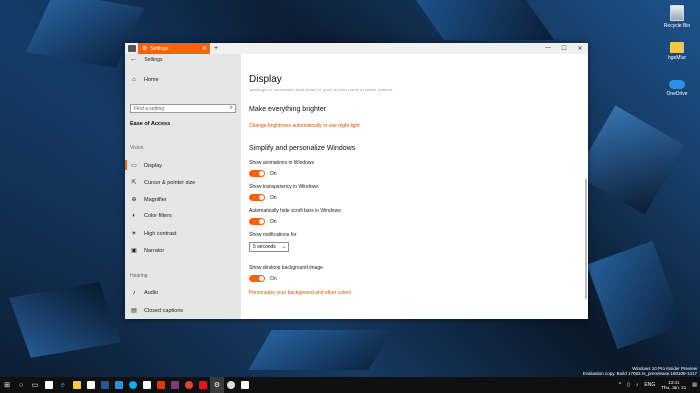 Image resolution: width=700 pixels, height=393 pixels. I want to click on notifications-dropdown: 5 seconds ⌄, so click(269, 247).